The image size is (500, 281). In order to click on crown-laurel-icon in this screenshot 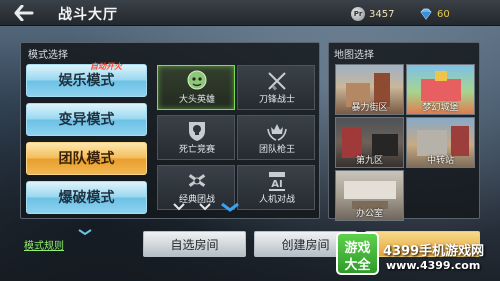, I will do `click(277, 132)`.